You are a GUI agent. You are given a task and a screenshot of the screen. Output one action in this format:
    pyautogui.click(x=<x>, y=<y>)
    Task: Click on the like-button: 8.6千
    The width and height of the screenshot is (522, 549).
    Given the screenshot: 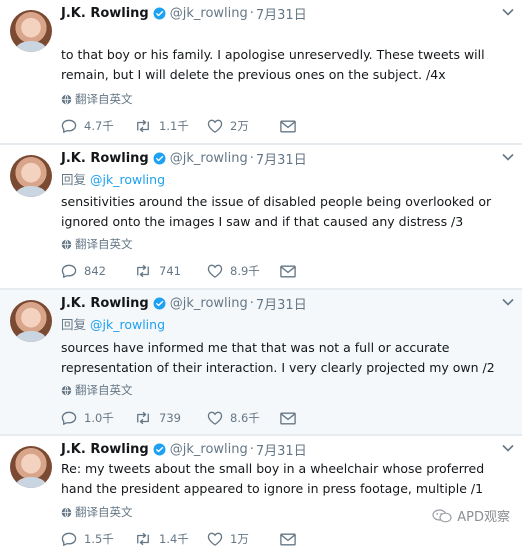 What is the action you would take?
    pyautogui.click(x=243, y=418)
    